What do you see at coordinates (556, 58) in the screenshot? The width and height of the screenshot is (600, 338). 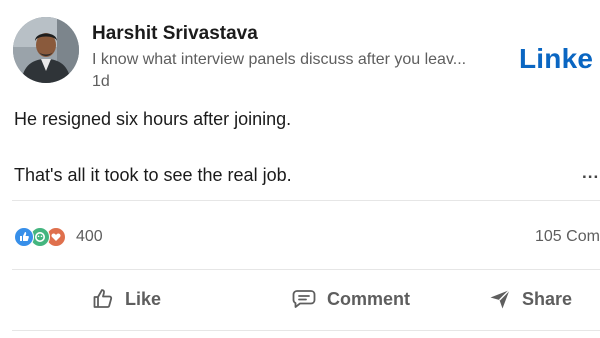 I see `linkedin-logo: Linke` at bounding box center [556, 58].